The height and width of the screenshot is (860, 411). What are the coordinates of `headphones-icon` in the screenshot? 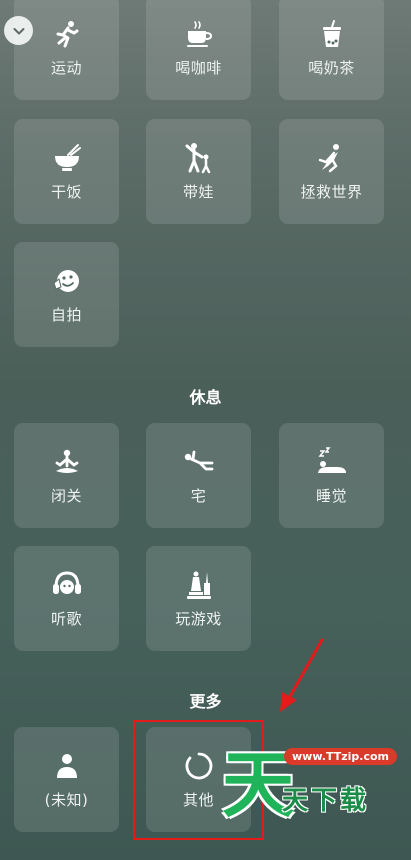 It's located at (67, 585).